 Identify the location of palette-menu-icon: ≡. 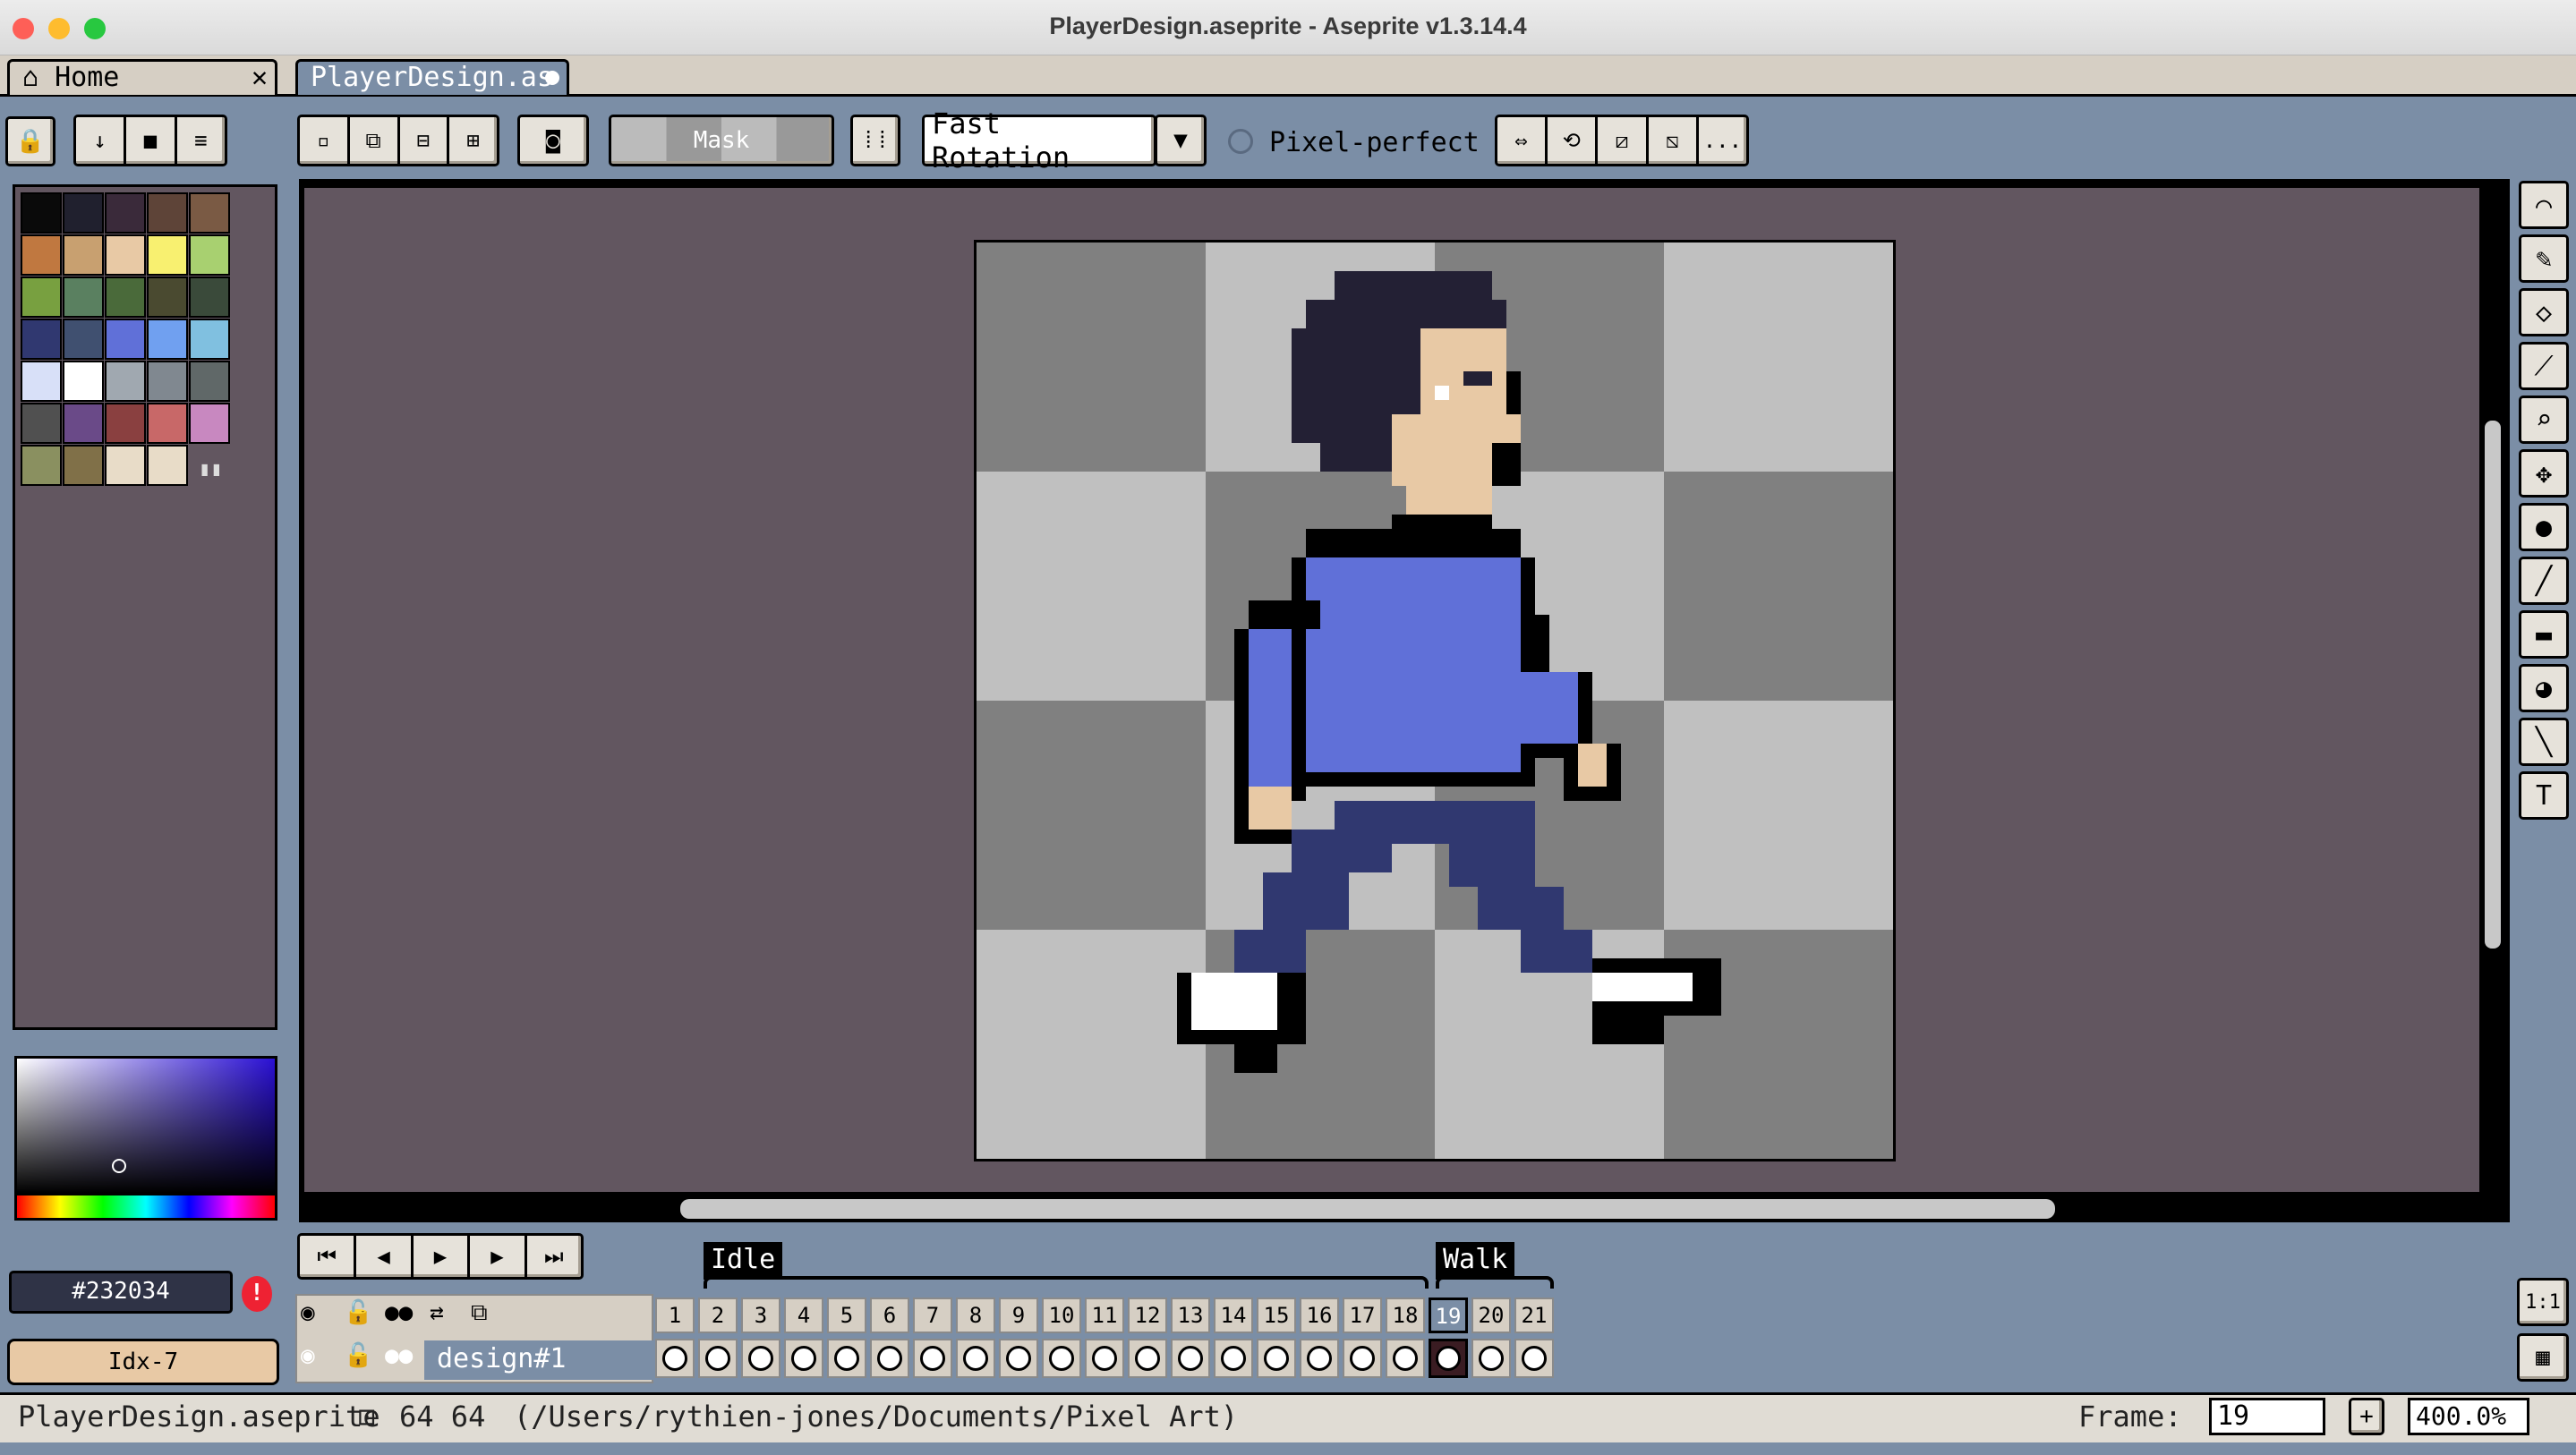
(201, 140).